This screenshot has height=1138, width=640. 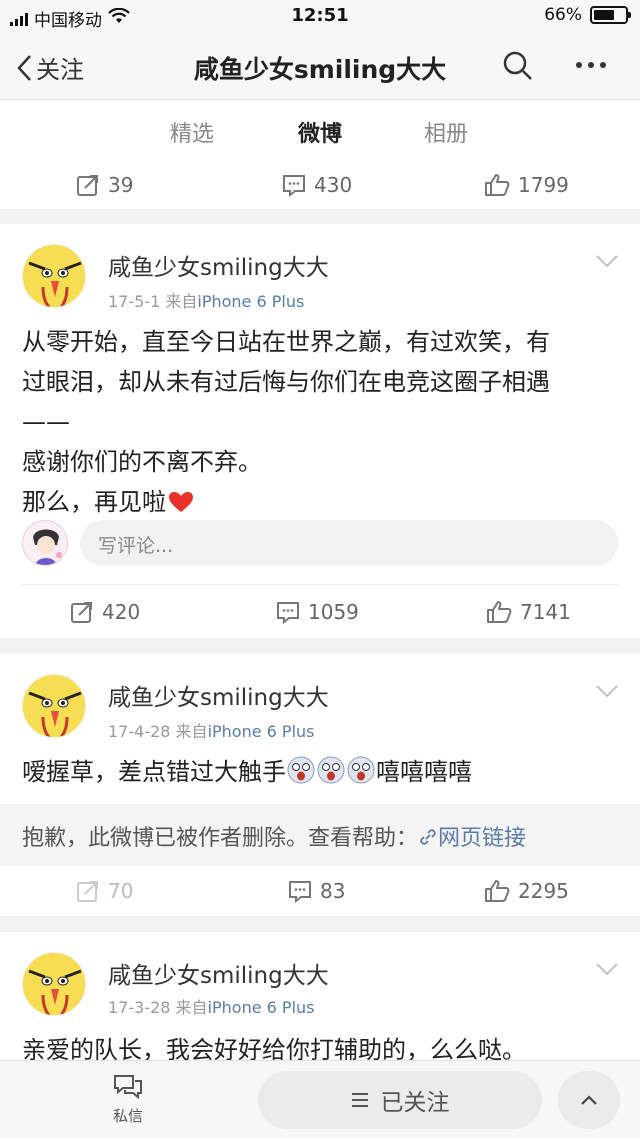 What do you see at coordinates (320, 69) in the screenshot?
I see `page-title: 咸鱼少女smiling大大` at bounding box center [320, 69].